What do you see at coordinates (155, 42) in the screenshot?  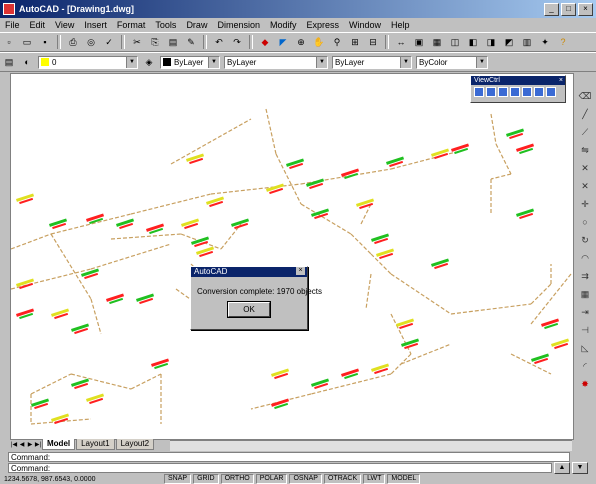 I see `copy-icon: ⎘` at bounding box center [155, 42].